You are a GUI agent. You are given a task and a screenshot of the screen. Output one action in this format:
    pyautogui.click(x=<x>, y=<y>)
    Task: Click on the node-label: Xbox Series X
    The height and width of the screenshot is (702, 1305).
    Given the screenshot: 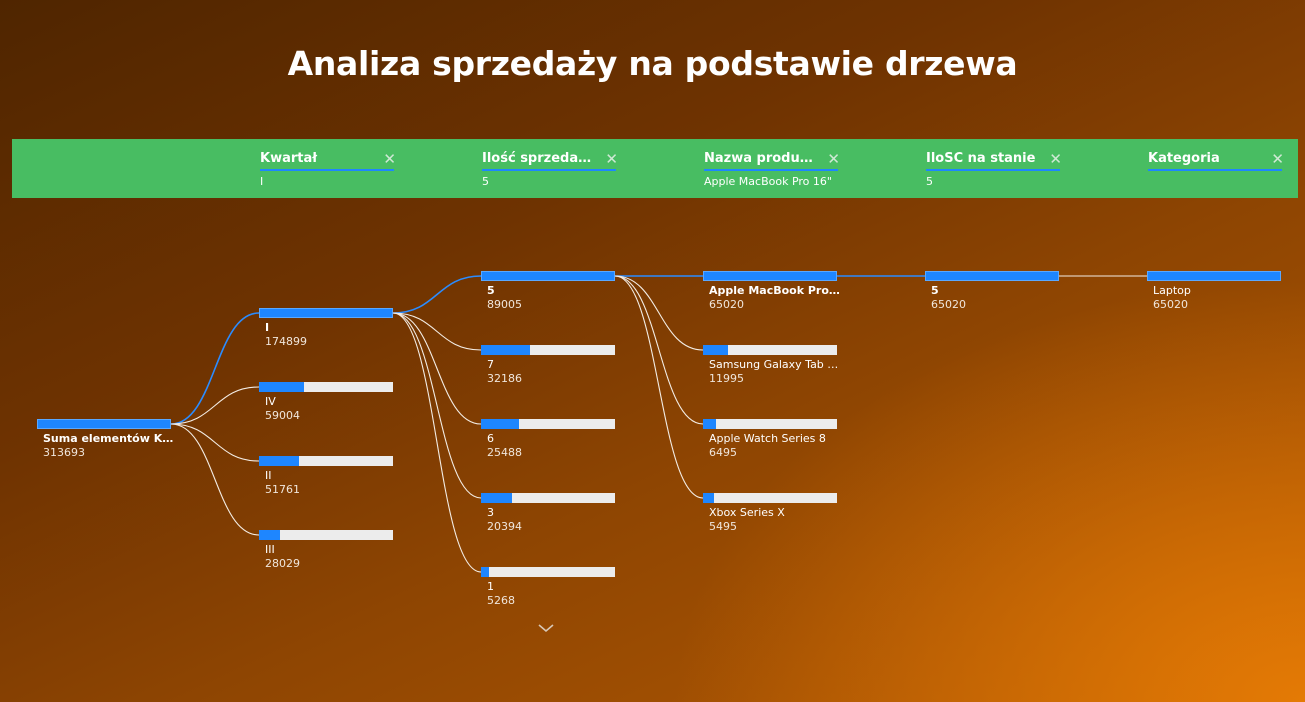 What is the action you would take?
    pyautogui.click(x=747, y=512)
    